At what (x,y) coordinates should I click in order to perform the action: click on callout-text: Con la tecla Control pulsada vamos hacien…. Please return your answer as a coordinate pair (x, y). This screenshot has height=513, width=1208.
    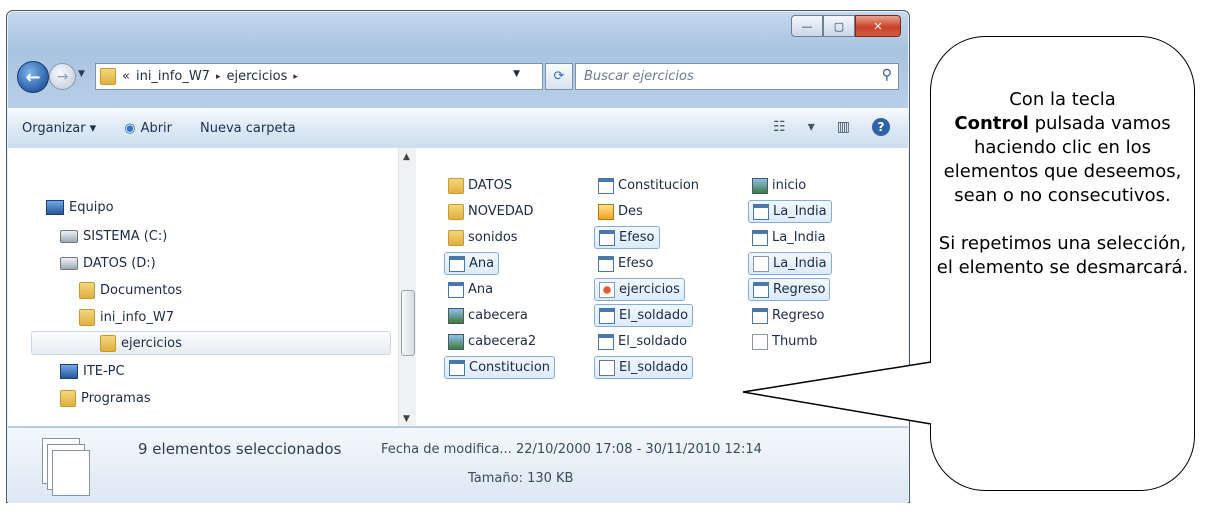
    Looking at the image, I should click on (1062, 196).